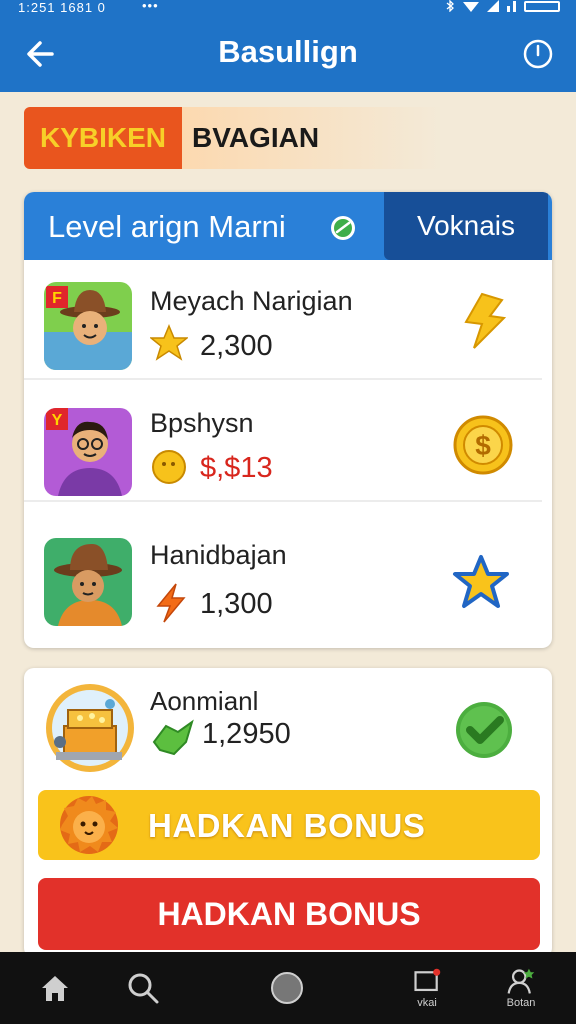  What do you see at coordinates (167, 226) in the screenshot?
I see `leaderboard-title: Level arign Marni` at bounding box center [167, 226].